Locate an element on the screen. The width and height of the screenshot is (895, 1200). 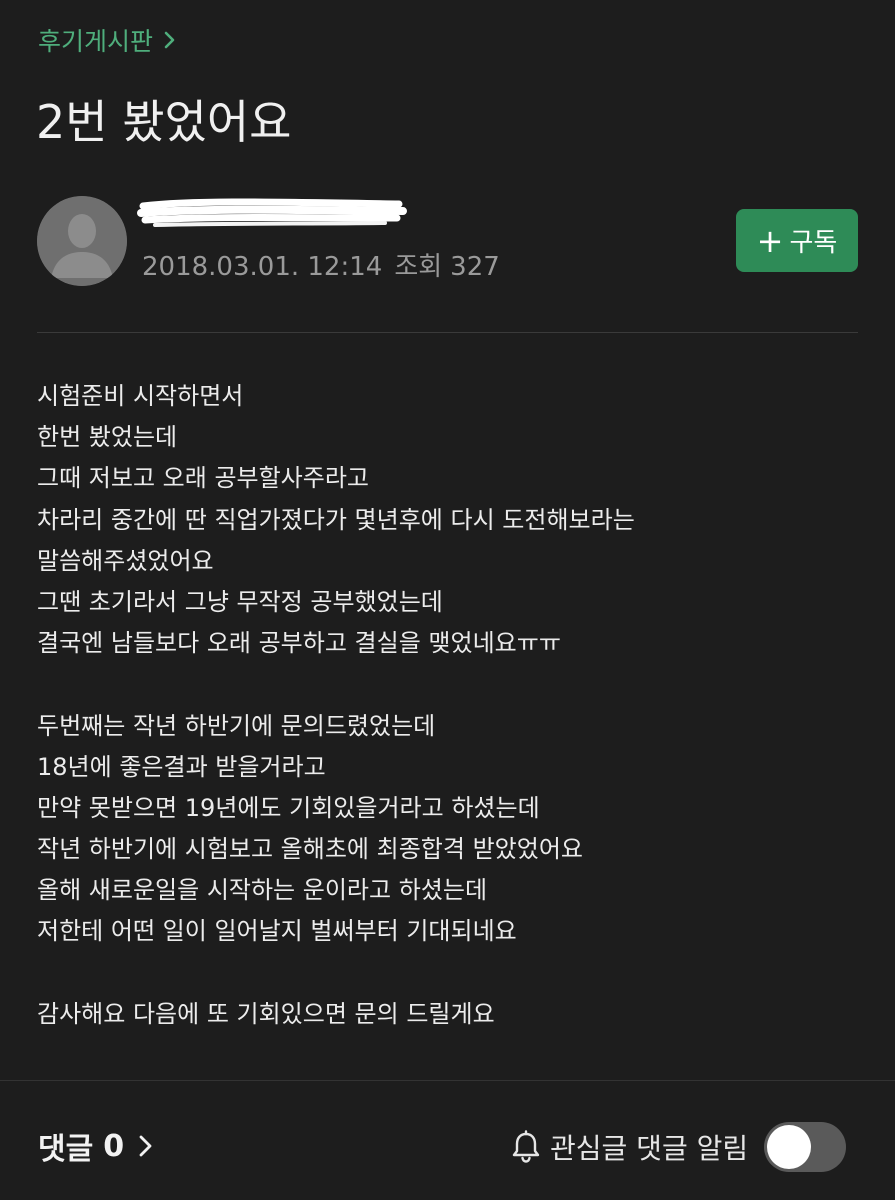
post-meta: 2018.03.01. 12:14 조회 327 is located at coordinates (327, 264).